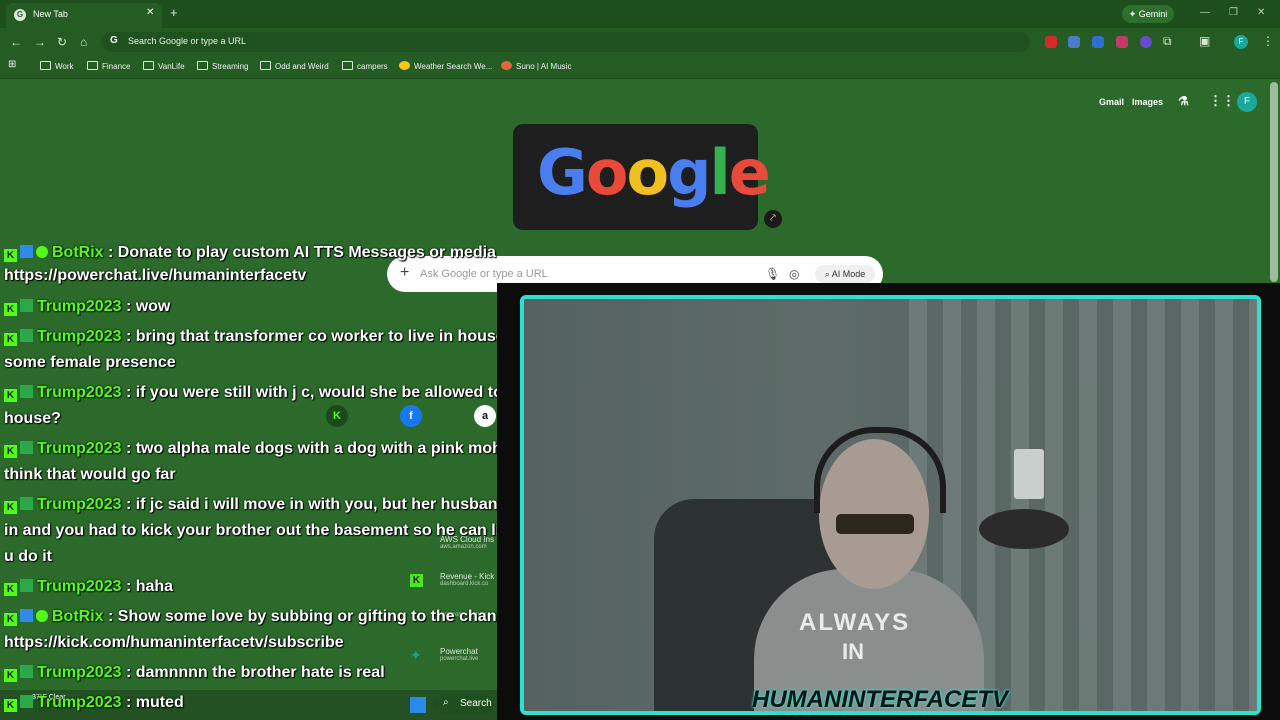 This screenshot has width=1280, height=720. Describe the element at coordinates (1183, 101) in the screenshot. I see `labs-flask-icon: ⚗` at that location.